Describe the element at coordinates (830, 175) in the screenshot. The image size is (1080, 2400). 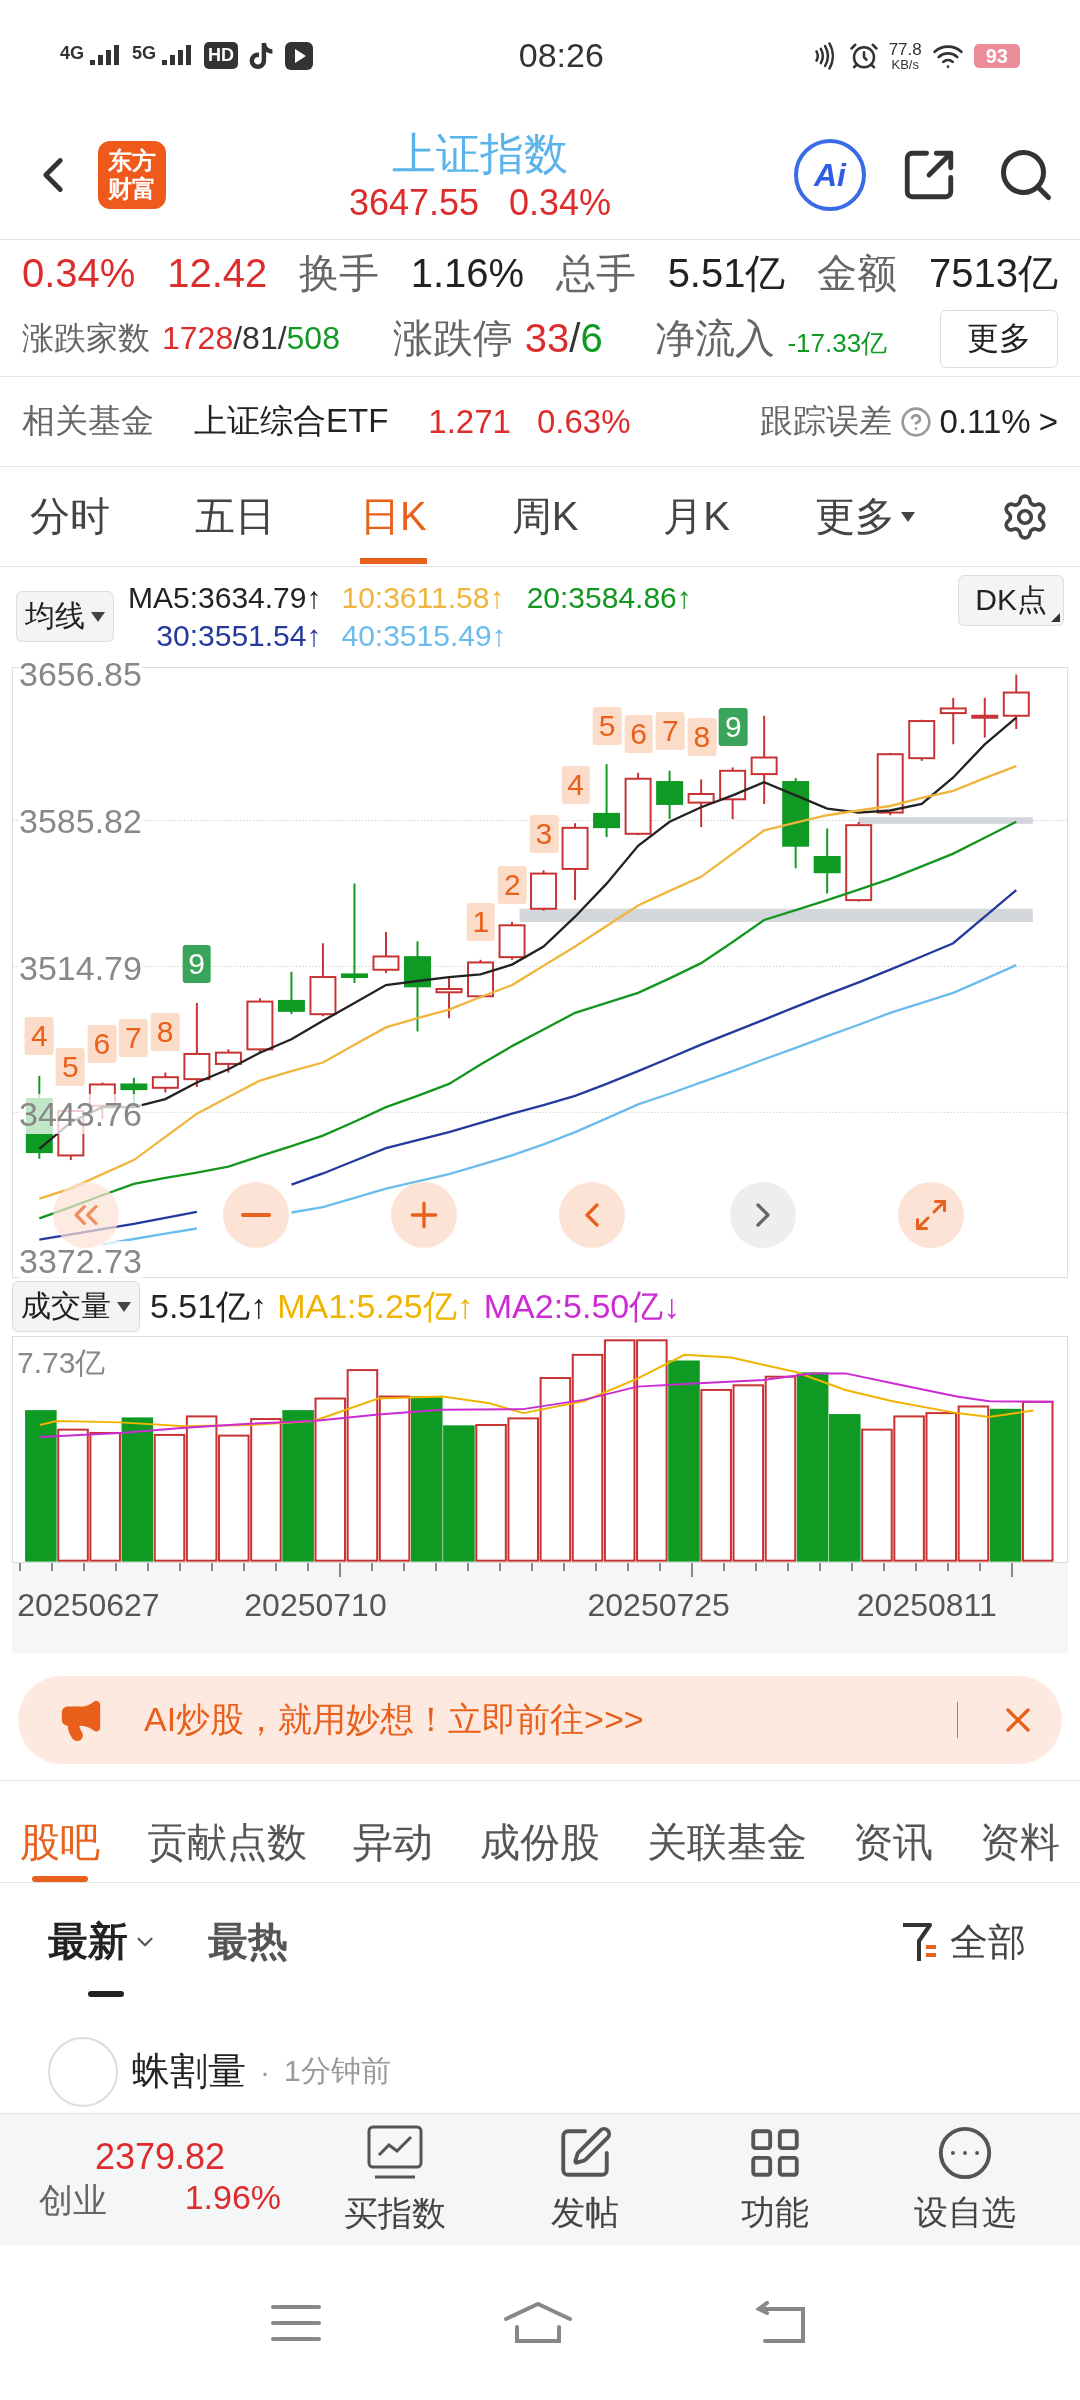
I see `ai-button: Ai` at that location.